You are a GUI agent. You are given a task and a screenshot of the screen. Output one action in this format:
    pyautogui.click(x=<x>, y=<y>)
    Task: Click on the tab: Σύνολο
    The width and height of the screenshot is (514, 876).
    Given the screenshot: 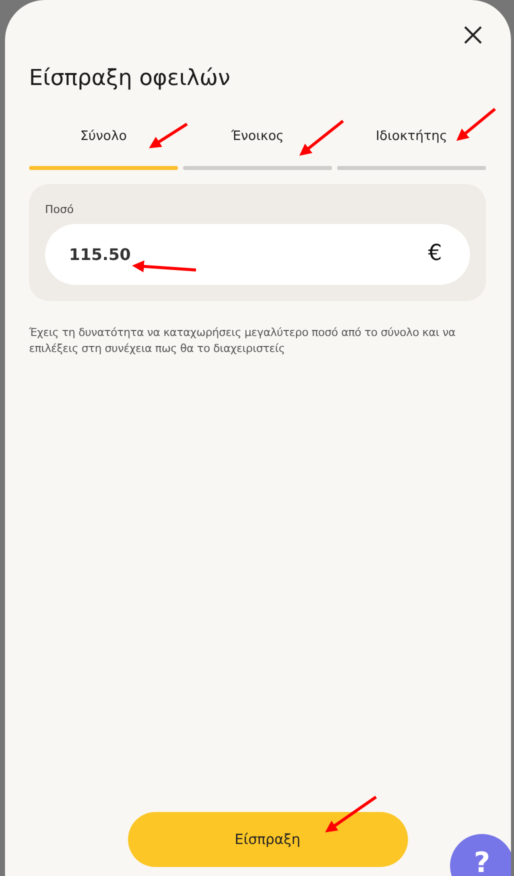 What is the action you would take?
    pyautogui.click(x=103, y=148)
    